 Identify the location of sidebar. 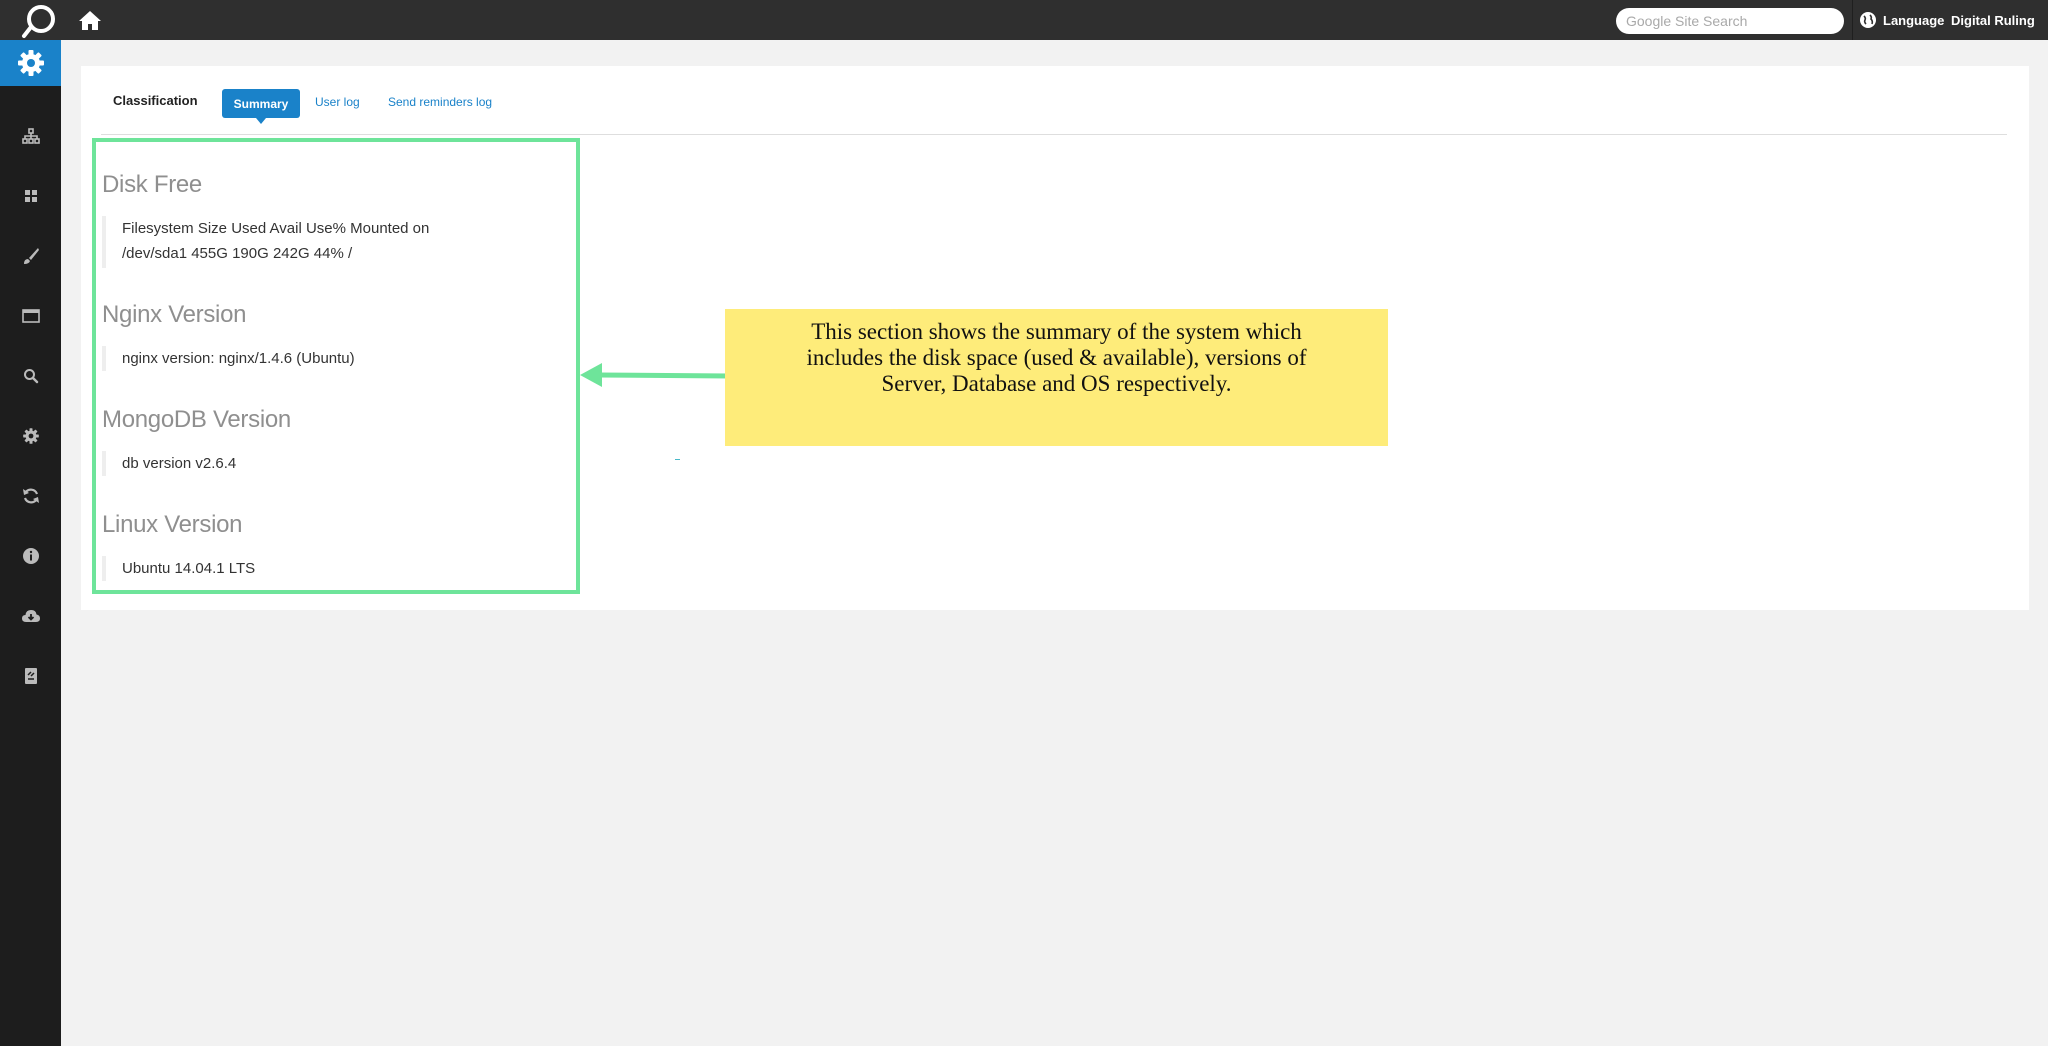
(30, 543).